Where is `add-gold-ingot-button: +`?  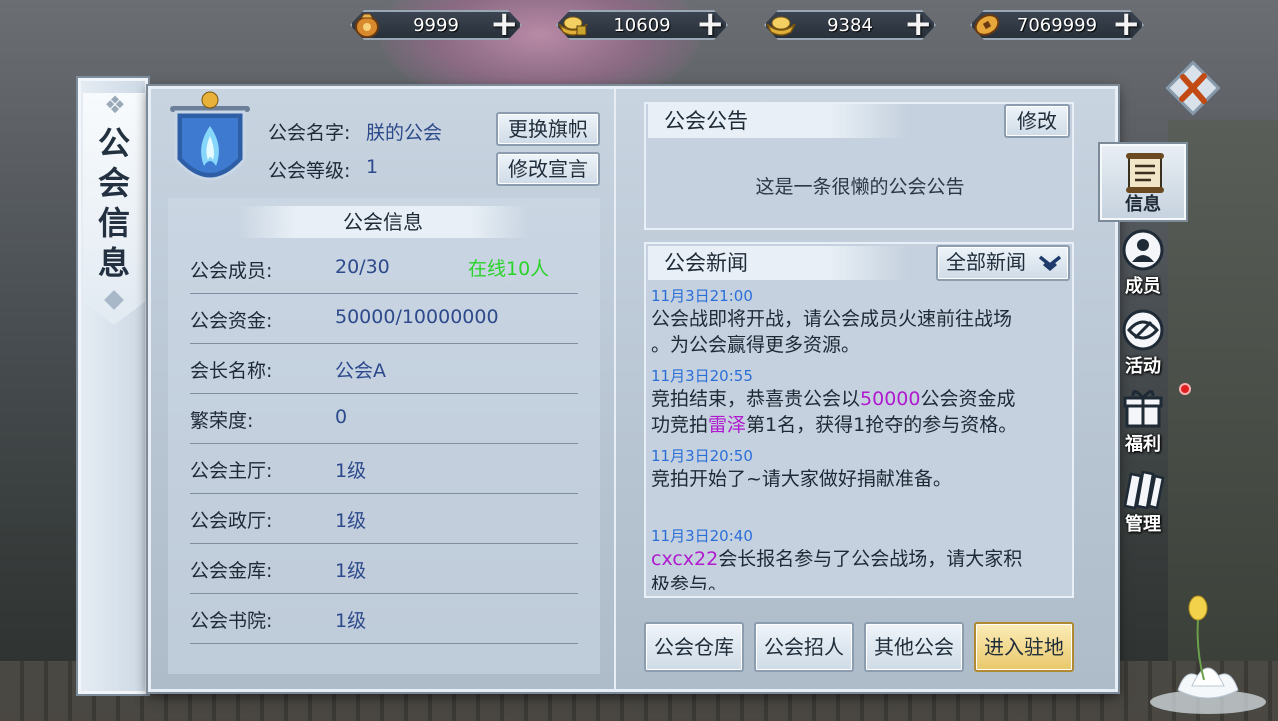 add-gold-ingot-button: + is located at coordinates (918, 24).